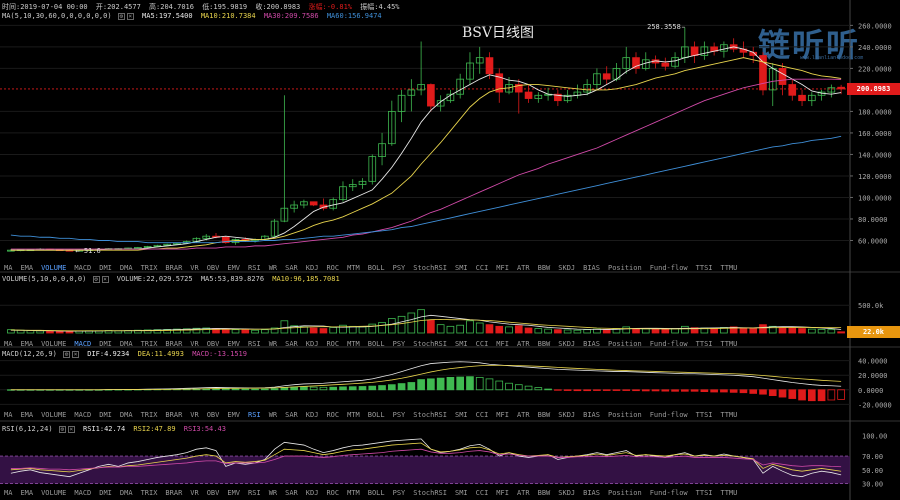  What do you see at coordinates (669, 344) in the screenshot?
I see `tab-vol-fund-flow: Fund-flow` at bounding box center [669, 344].